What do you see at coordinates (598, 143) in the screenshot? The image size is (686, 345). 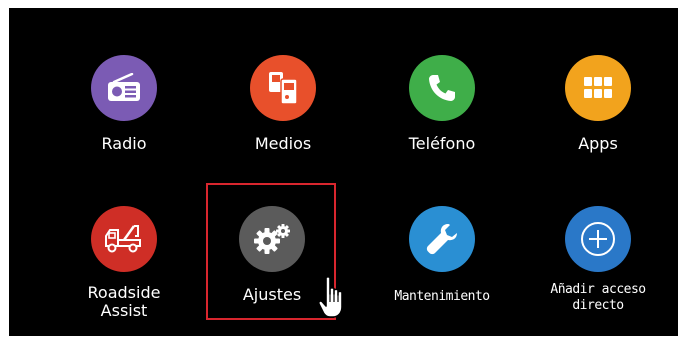 I see `tile-label: Apps` at bounding box center [598, 143].